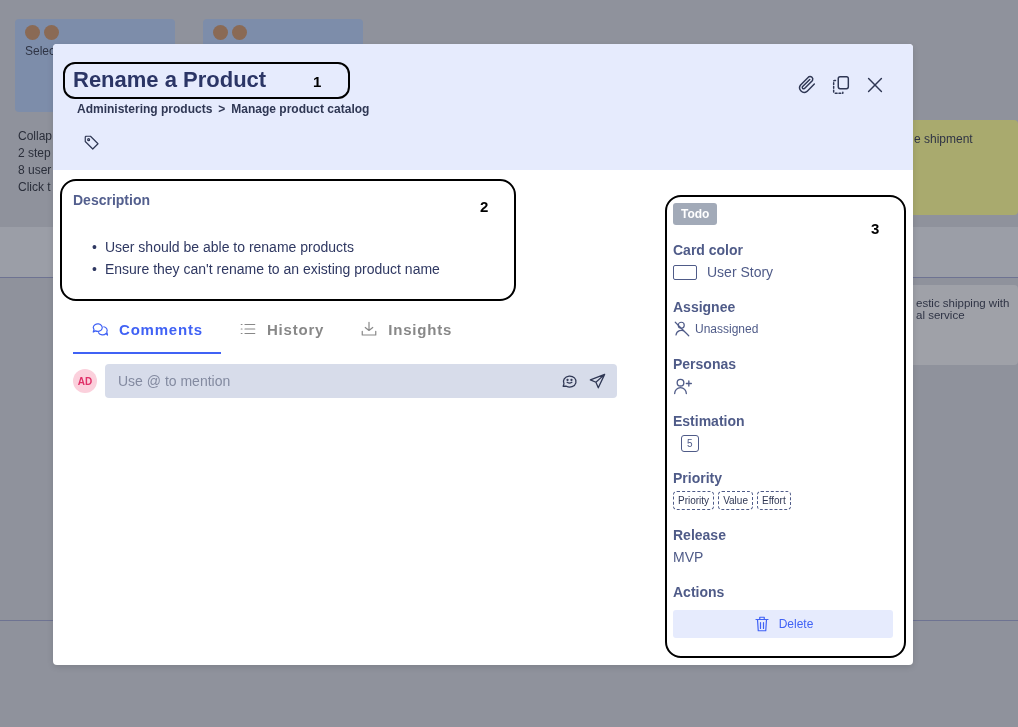 Image resolution: width=1018 pixels, height=727 pixels. I want to click on tab: History, so click(281, 333).